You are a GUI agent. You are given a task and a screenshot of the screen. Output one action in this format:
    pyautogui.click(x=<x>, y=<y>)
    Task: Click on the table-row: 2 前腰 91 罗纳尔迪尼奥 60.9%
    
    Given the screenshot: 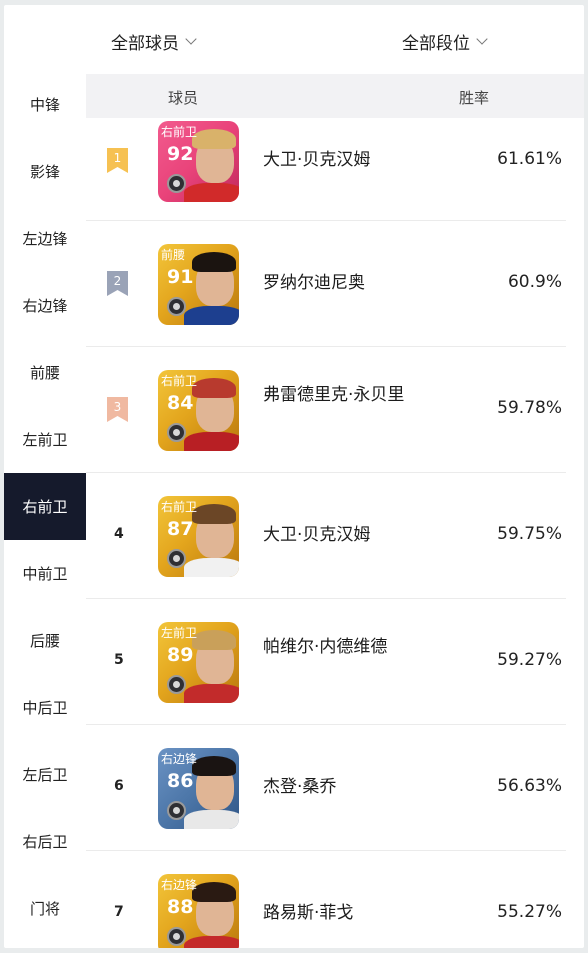 What is the action you would take?
    pyautogui.click(x=326, y=284)
    